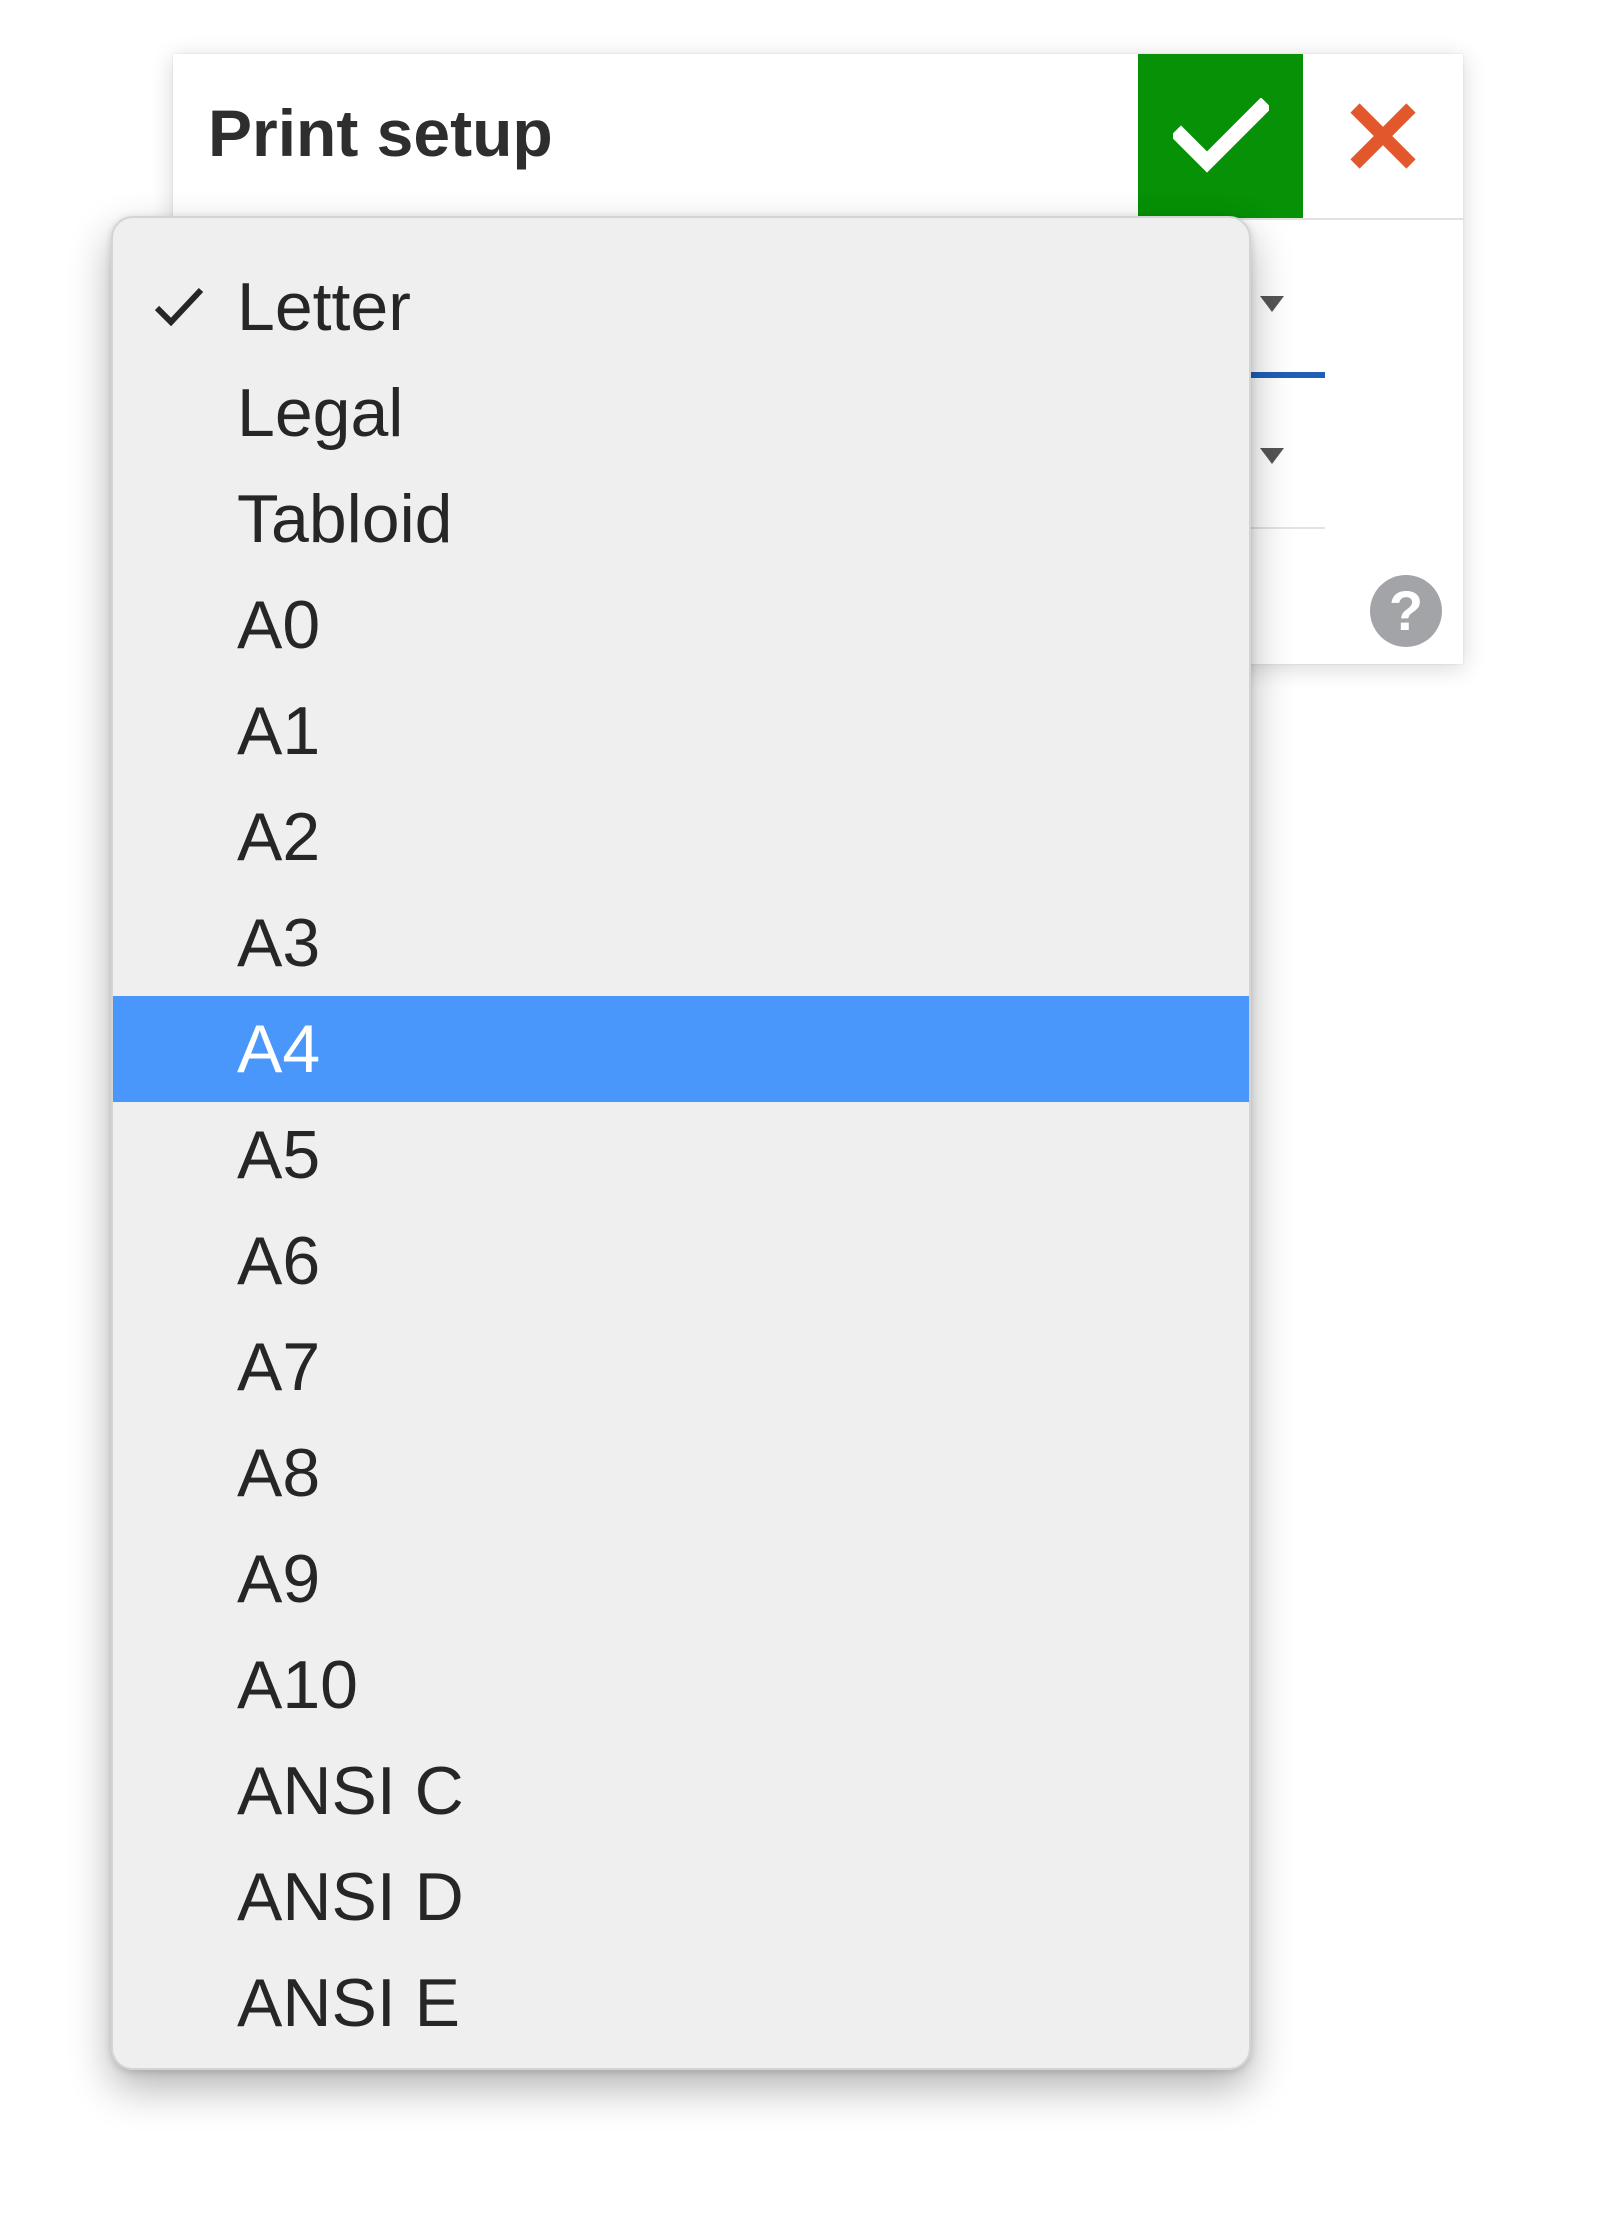 This screenshot has height=2236, width=1600. I want to click on menu-item-label: Legal, so click(320, 413).